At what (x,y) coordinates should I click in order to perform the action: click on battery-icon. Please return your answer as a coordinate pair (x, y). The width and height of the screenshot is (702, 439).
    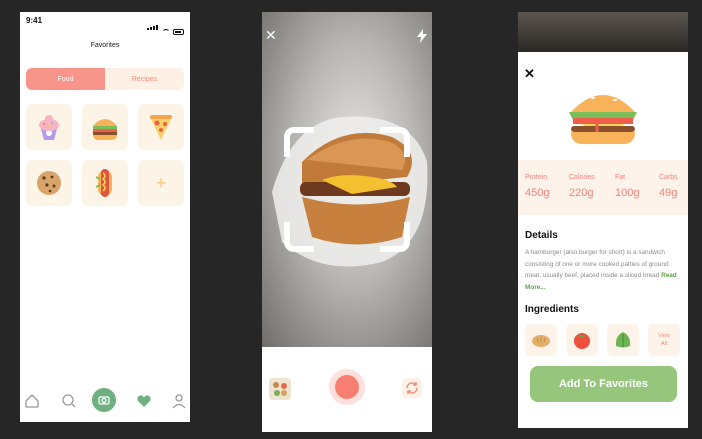
    Looking at the image, I should click on (178, 32).